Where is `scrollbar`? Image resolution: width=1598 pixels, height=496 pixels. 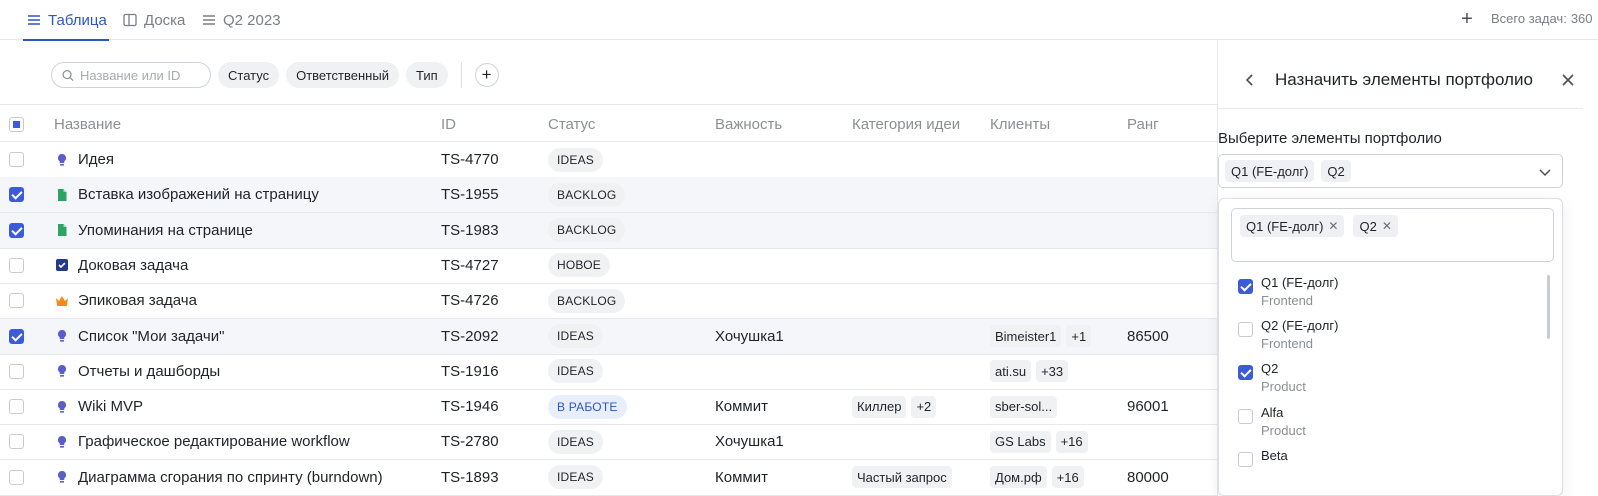
scrollbar is located at coordinates (1548, 307).